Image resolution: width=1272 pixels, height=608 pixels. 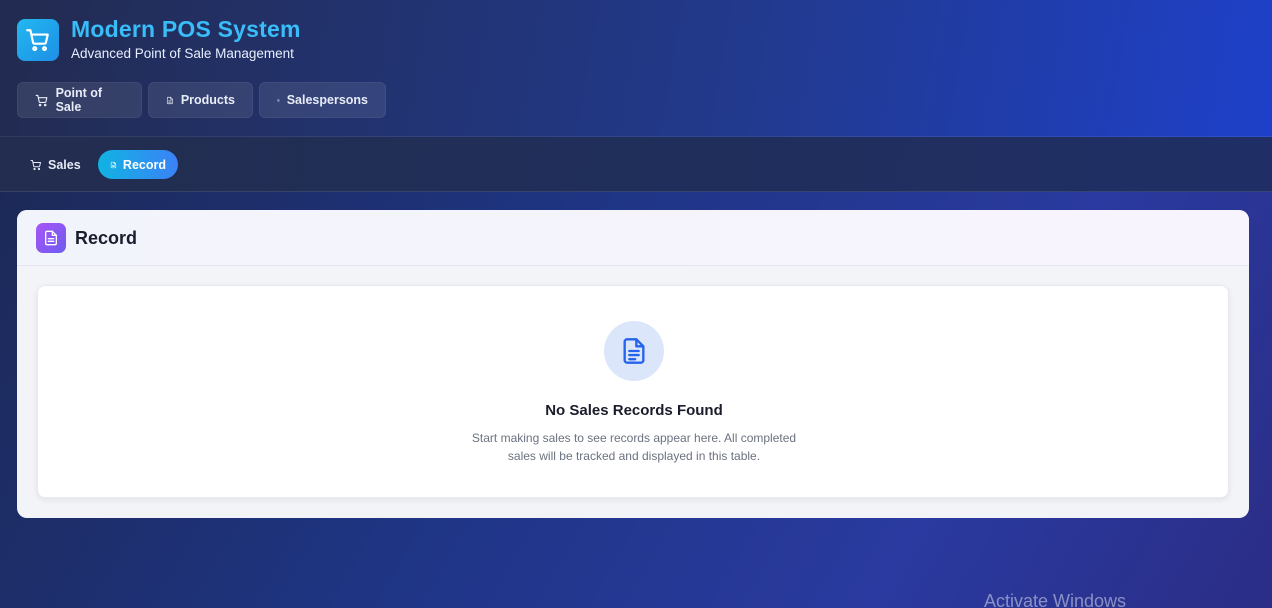 I want to click on nav-salespersons: Salespersons, so click(x=322, y=100).